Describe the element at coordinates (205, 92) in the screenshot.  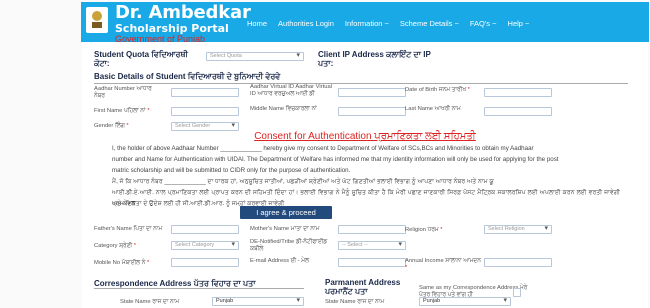
I see `aadhar-input` at that location.